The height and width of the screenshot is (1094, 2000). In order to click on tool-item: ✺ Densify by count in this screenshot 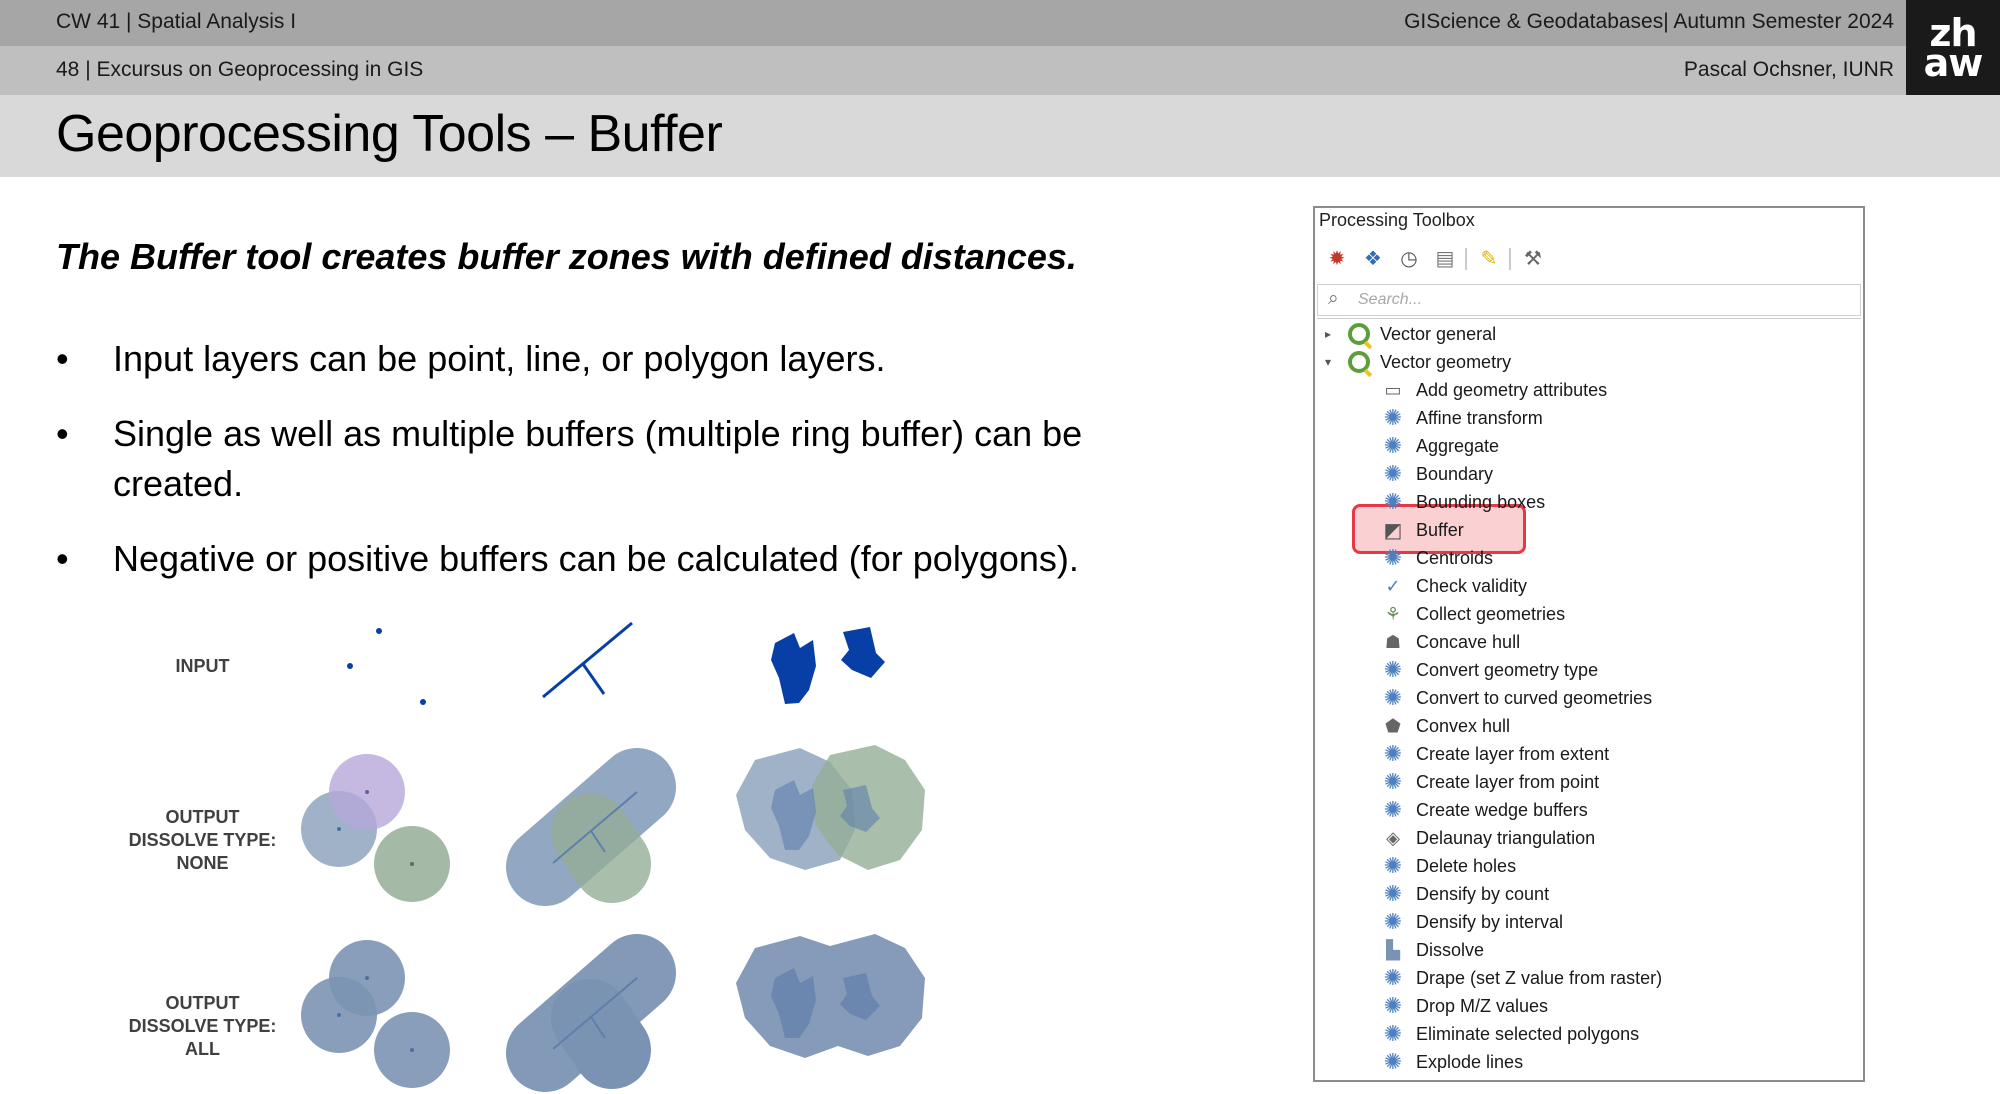, I will do `click(1465, 894)`.